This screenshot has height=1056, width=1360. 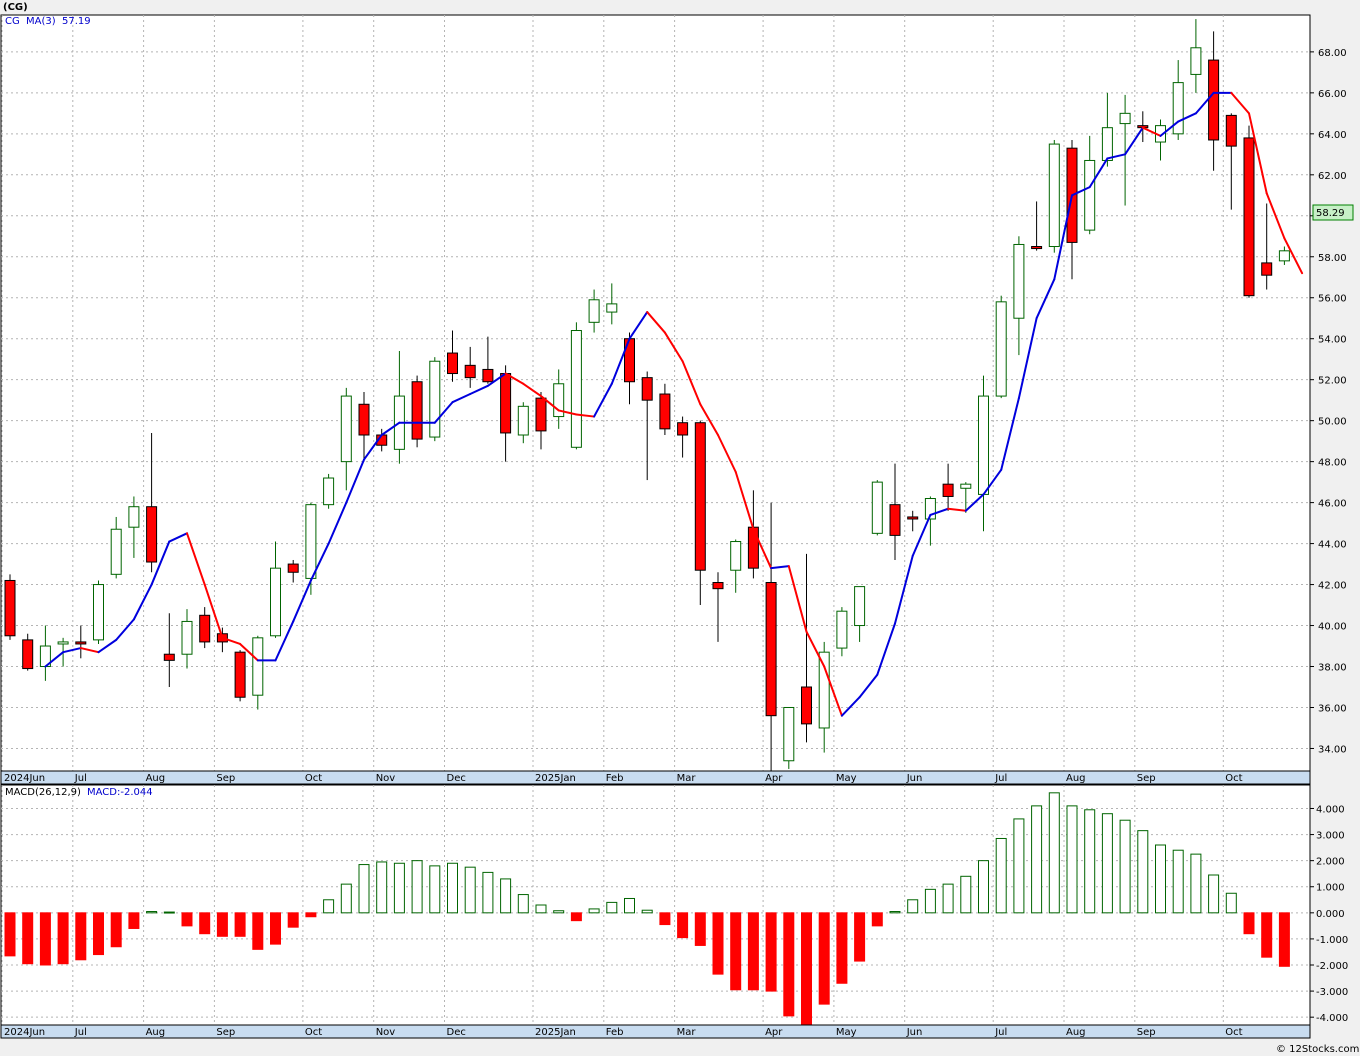 I want to click on ma-label: MA(3), so click(x=41, y=21).